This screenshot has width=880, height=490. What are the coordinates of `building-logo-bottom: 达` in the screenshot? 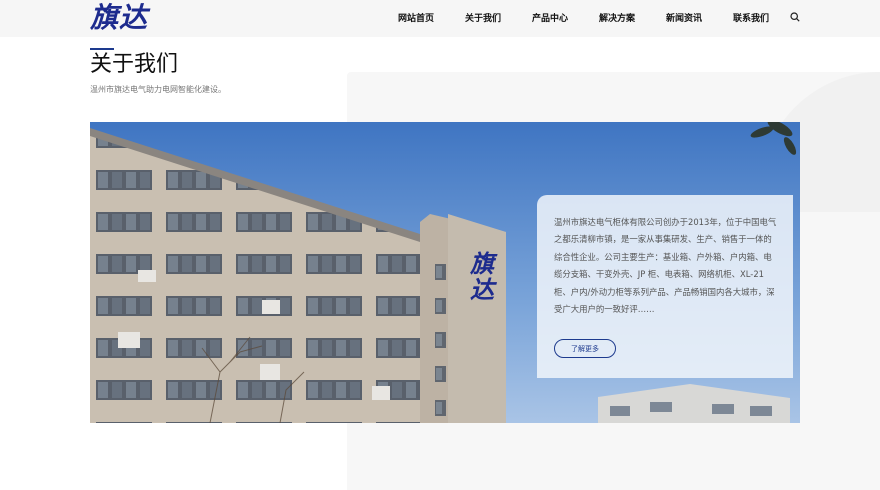 It's located at (484, 289).